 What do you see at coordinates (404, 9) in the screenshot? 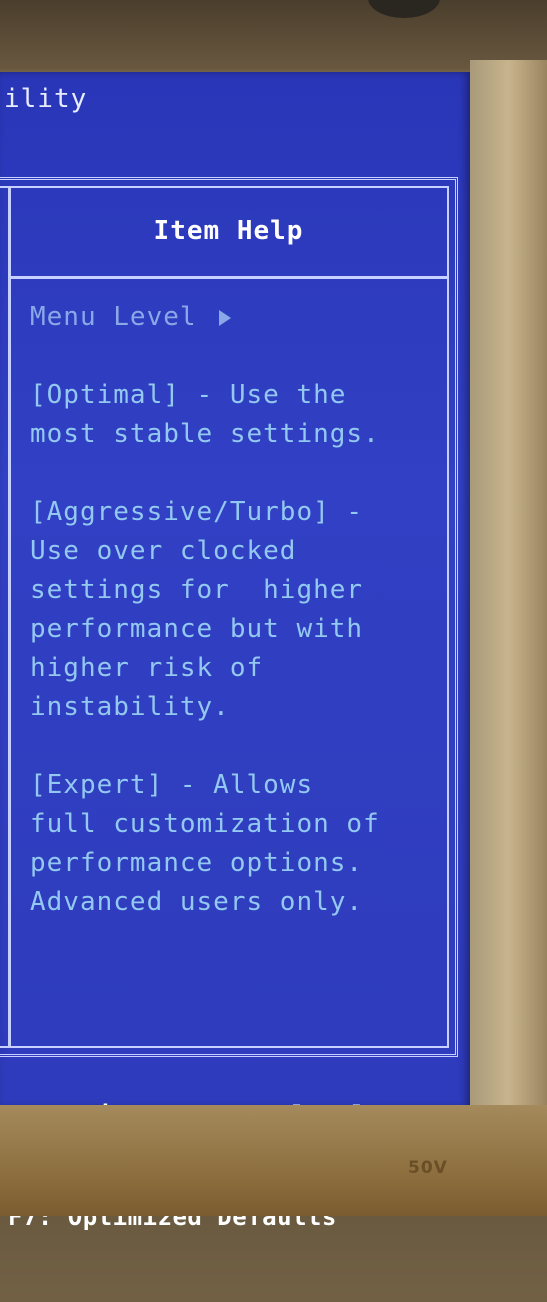
I see `monitor-knob` at bounding box center [404, 9].